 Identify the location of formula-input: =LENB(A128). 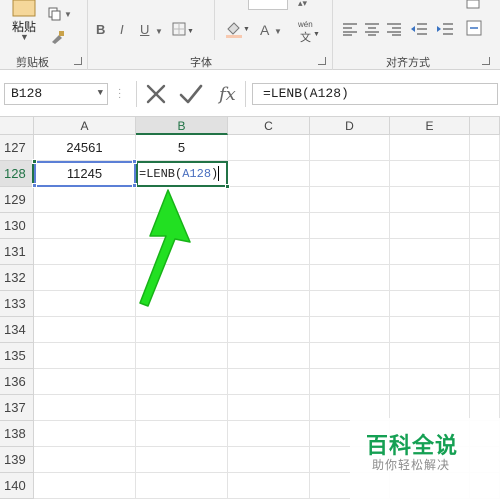
(375, 94).